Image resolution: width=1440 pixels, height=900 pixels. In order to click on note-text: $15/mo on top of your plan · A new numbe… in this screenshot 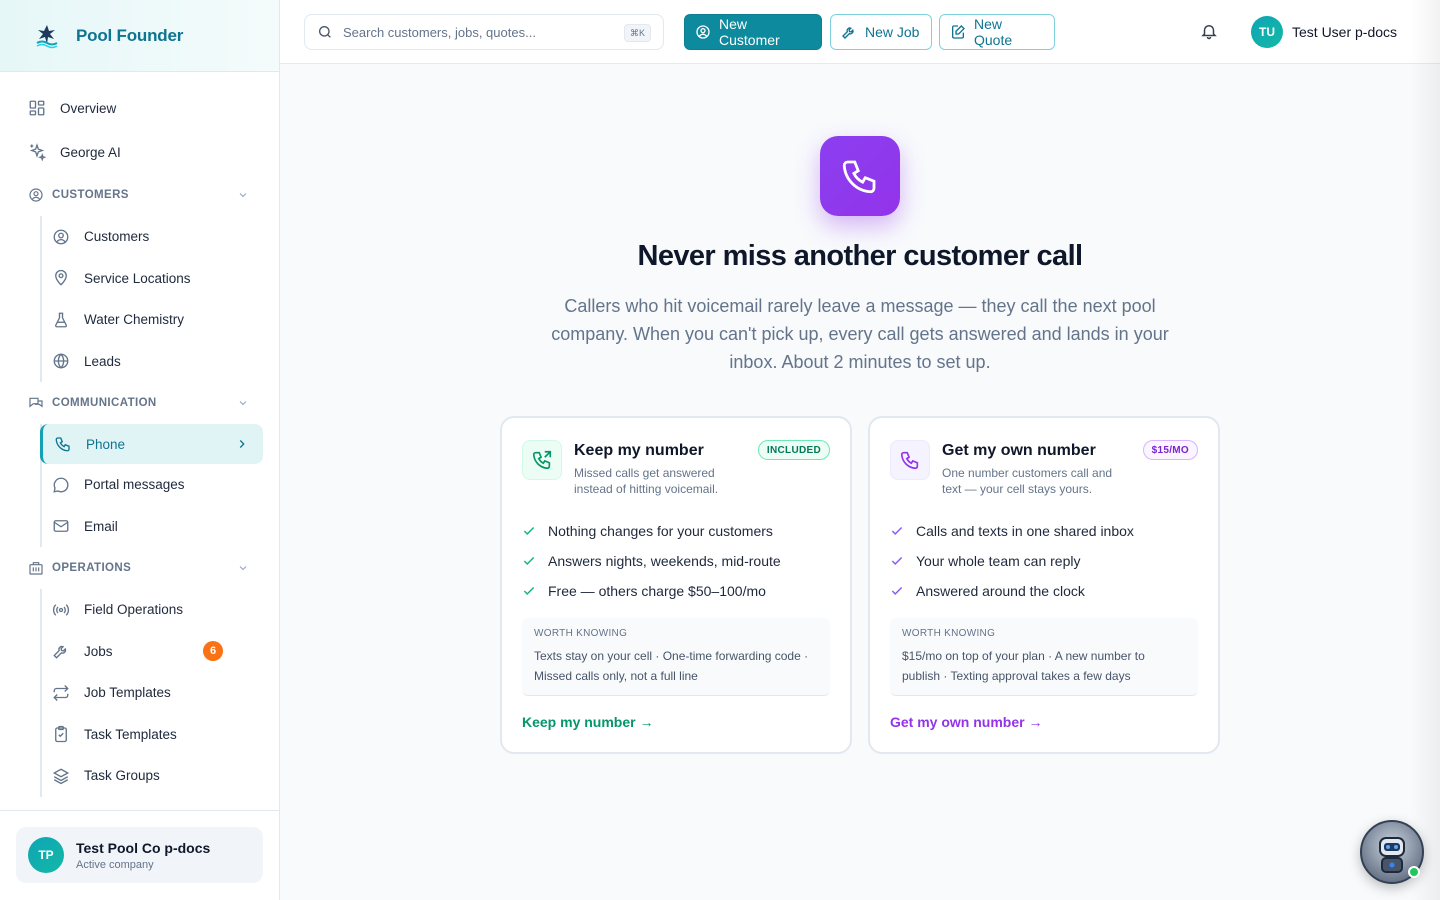, I will do `click(1023, 666)`.